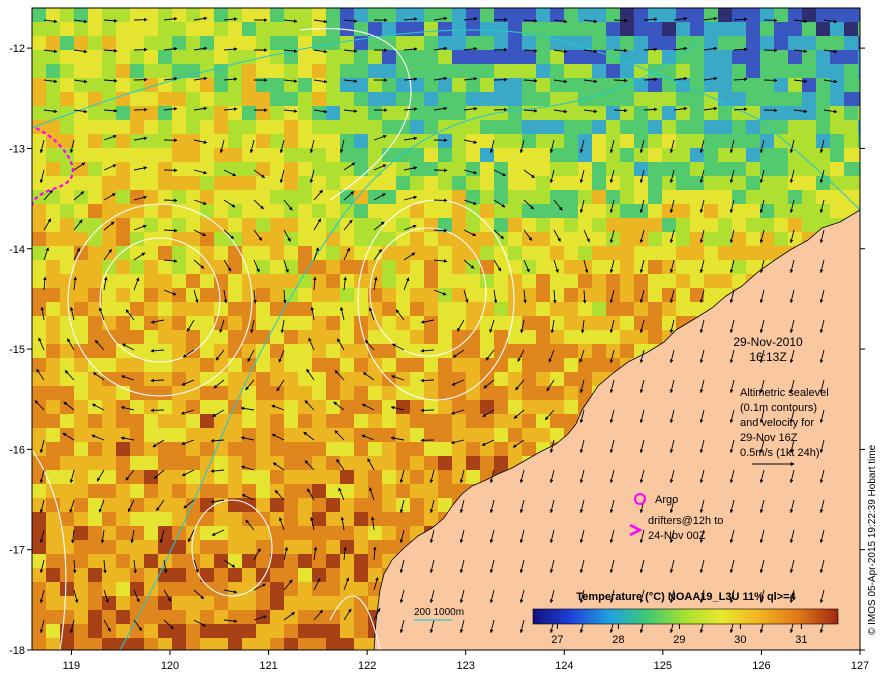 This screenshot has height=680, width=880. Describe the element at coordinates (440, 200) in the screenshot. I see `velocity-arrow` at that location.